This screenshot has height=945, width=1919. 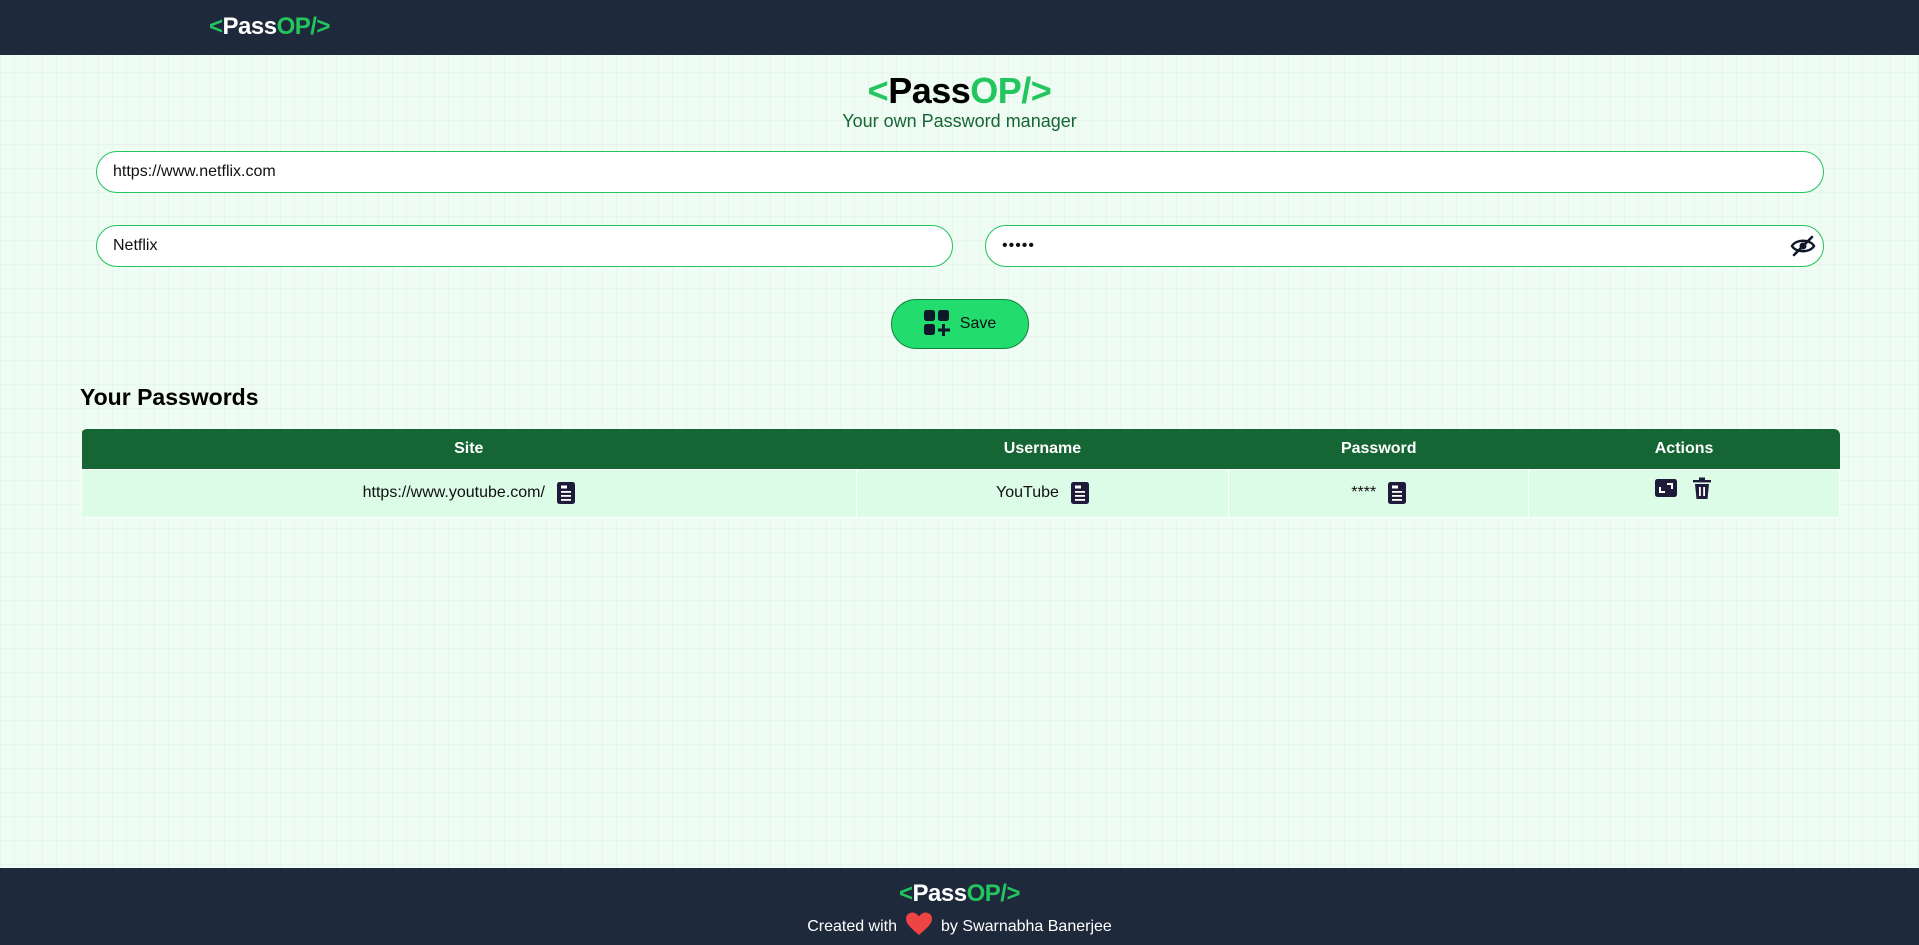 I want to click on column-header-password: Password, so click(x=1378, y=448).